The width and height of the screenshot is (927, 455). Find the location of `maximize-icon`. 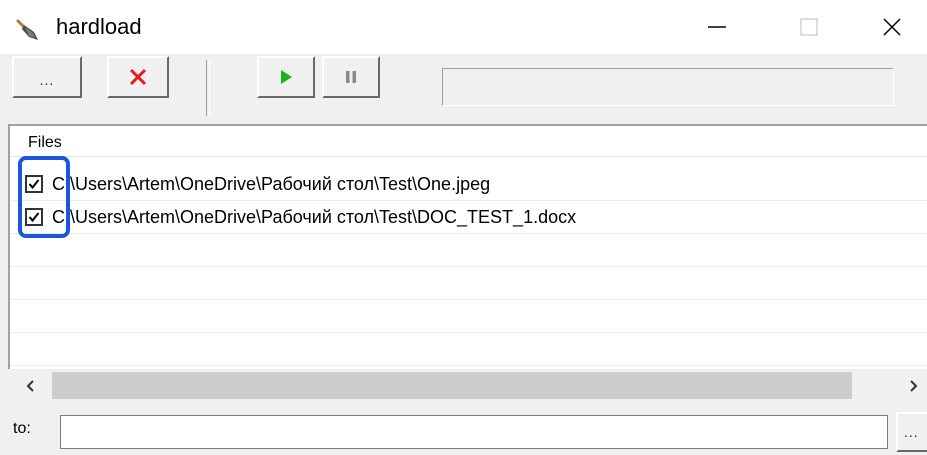

maximize-icon is located at coordinates (809, 27).